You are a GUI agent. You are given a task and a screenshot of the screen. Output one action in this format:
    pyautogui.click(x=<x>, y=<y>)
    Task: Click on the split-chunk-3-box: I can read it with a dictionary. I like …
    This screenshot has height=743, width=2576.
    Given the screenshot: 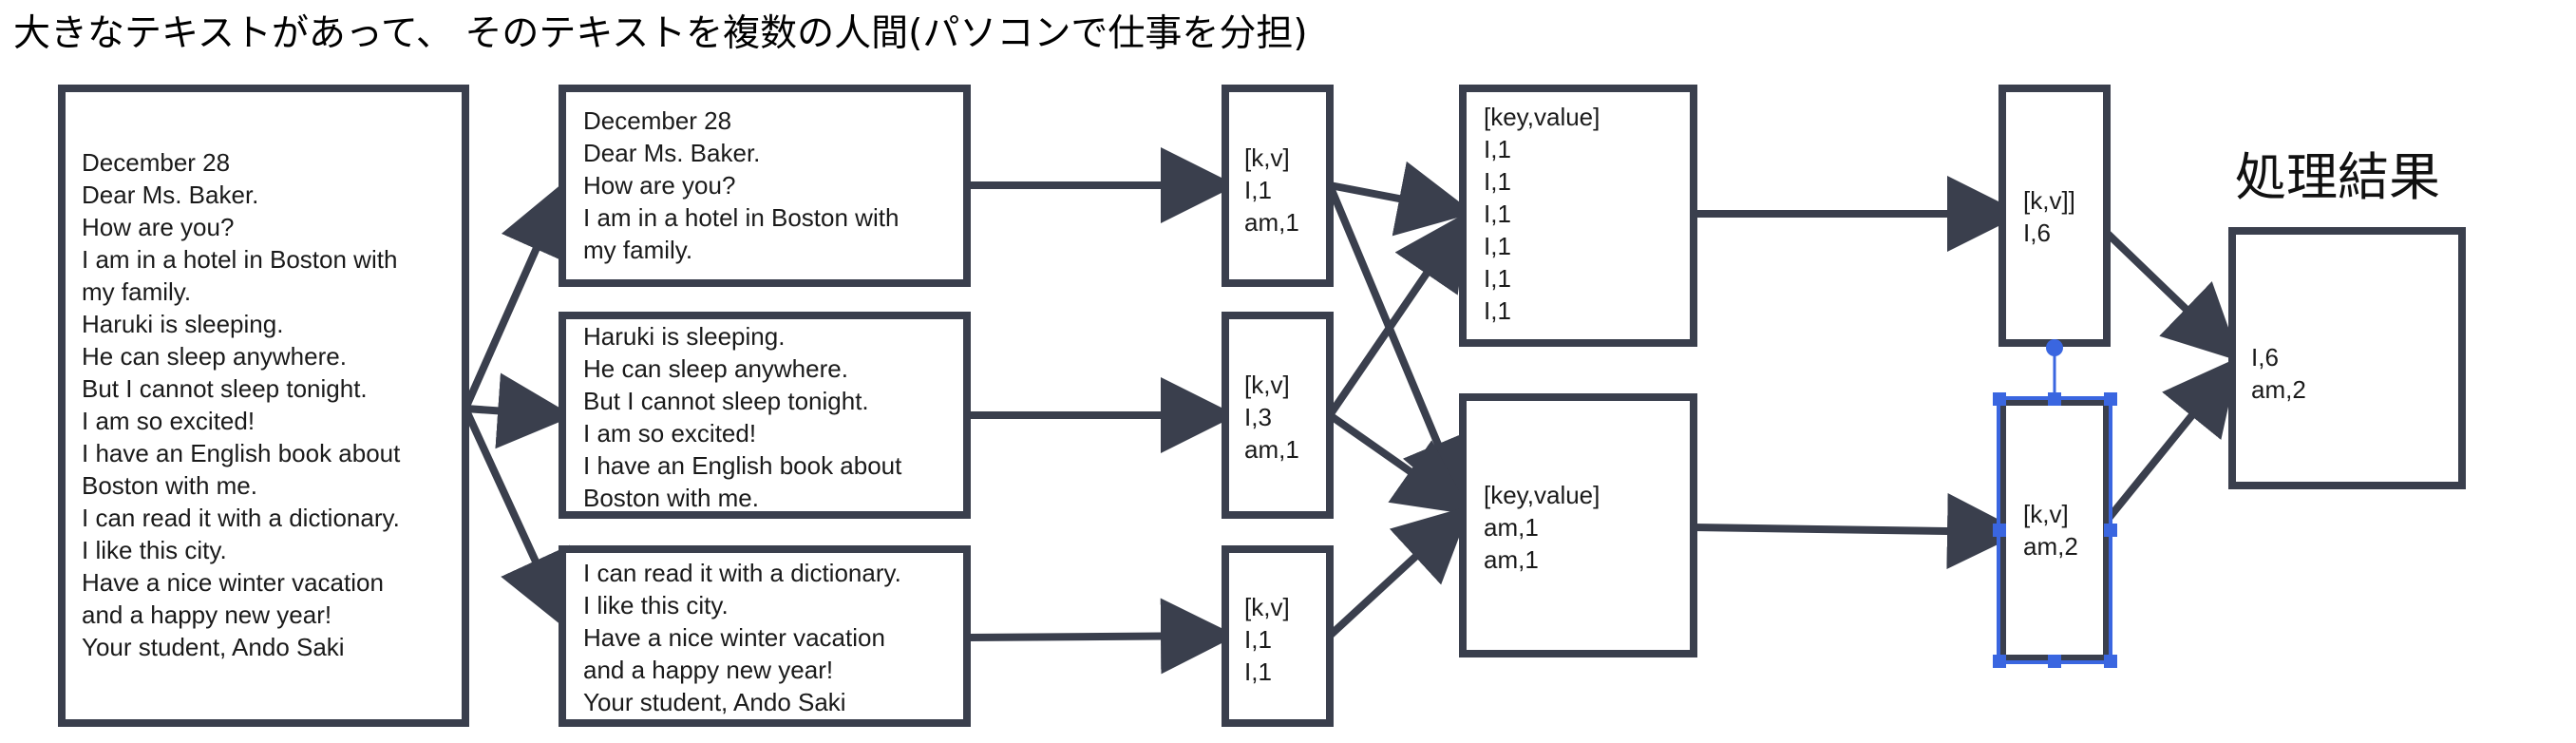 What is the action you would take?
    pyautogui.click(x=765, y=636)
    